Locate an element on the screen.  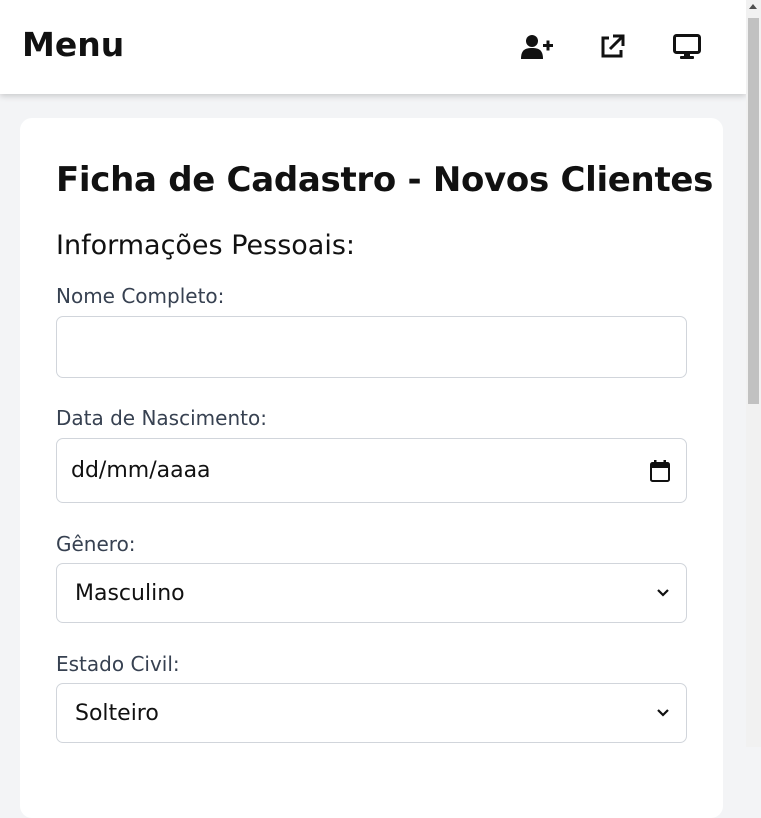
calendar-icon is located at coordinates (660, 470).